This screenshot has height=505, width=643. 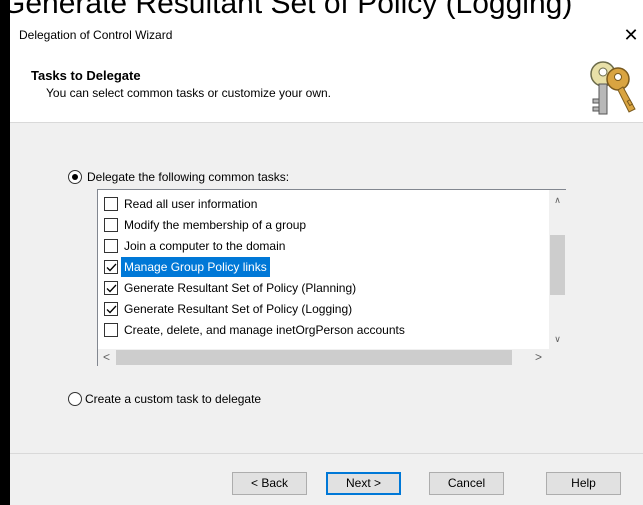 I want to click on task-item: Modify the membership of a group, so click(x=323, y=225).